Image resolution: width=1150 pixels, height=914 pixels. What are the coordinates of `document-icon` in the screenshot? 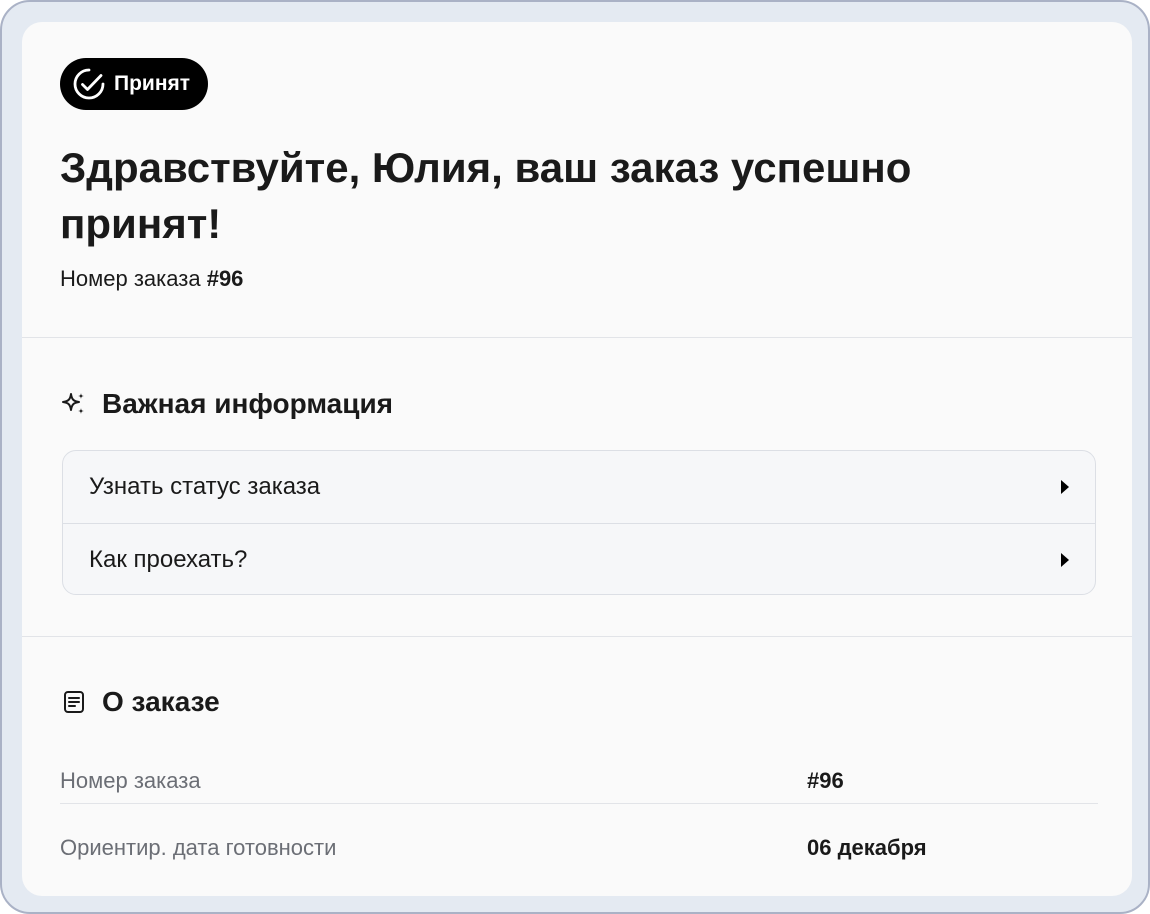 It's located at (74, 702).